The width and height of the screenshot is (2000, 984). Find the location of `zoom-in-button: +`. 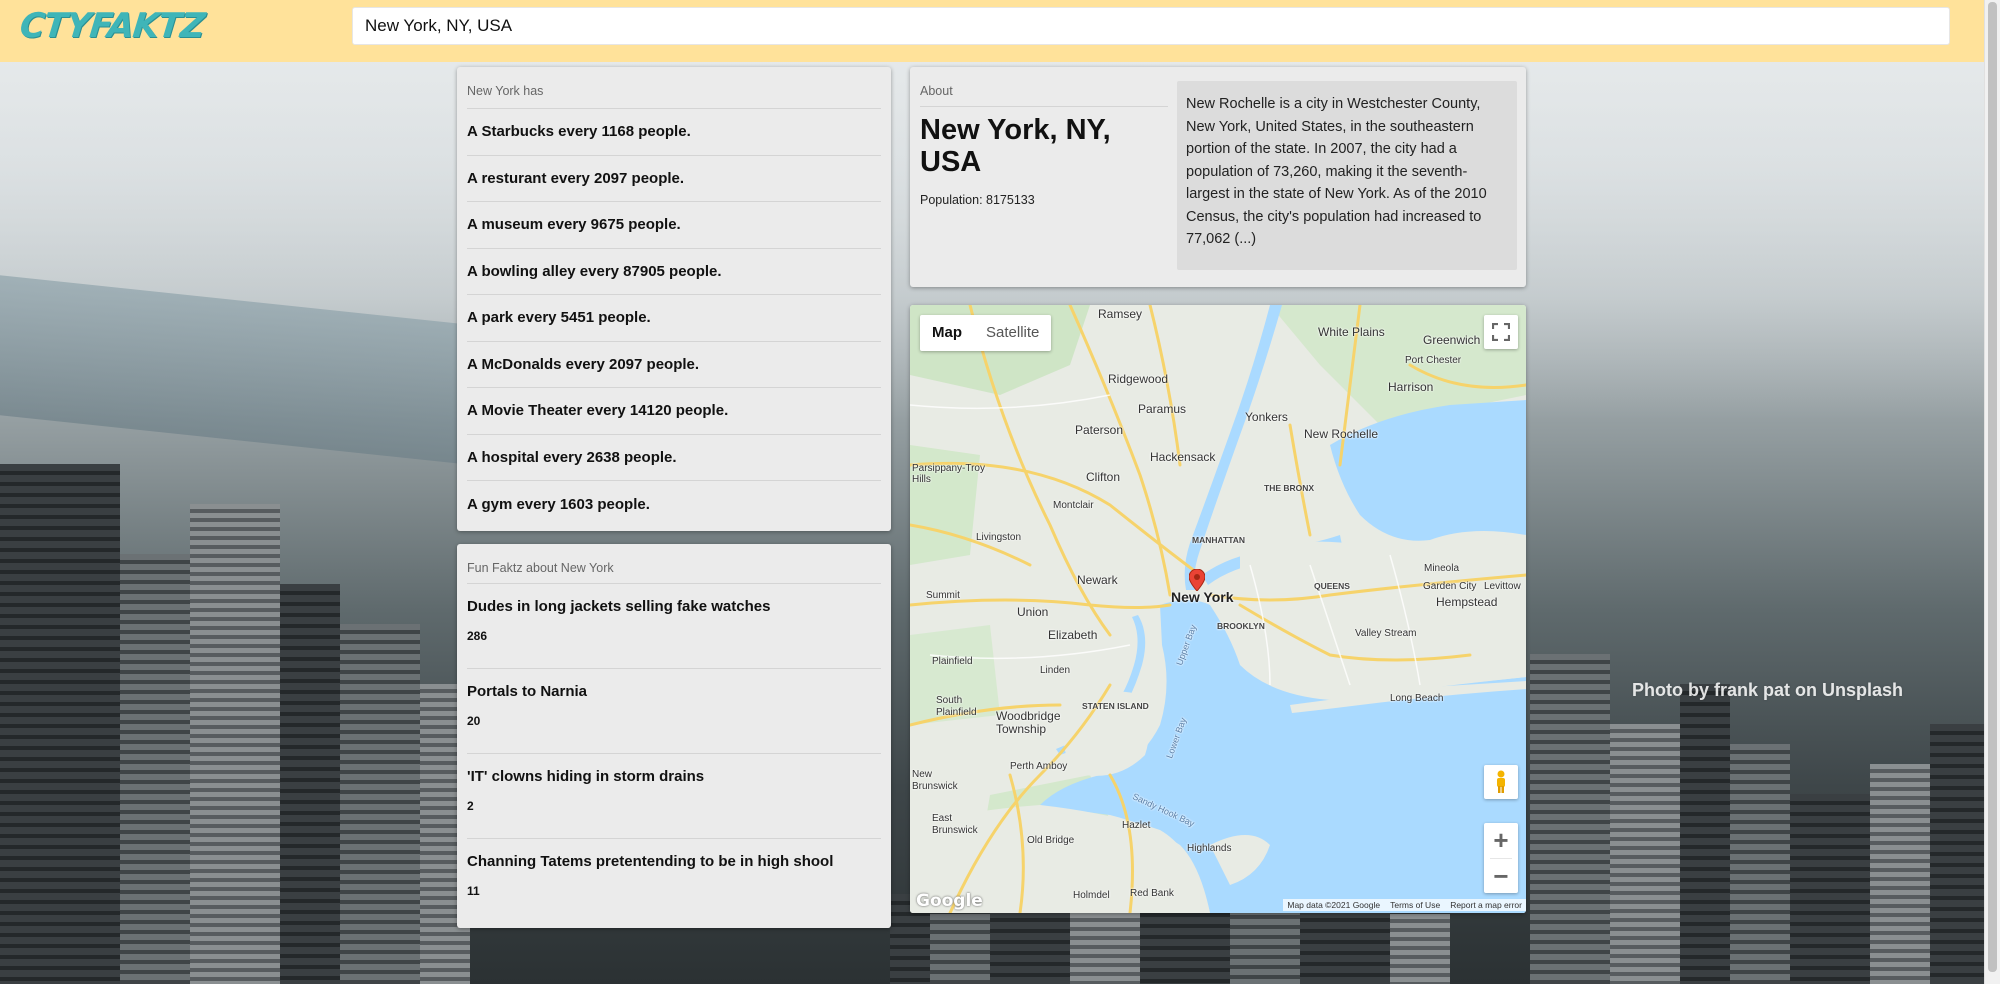

zoom-in-button: + is located at coordinates (1501, 840).